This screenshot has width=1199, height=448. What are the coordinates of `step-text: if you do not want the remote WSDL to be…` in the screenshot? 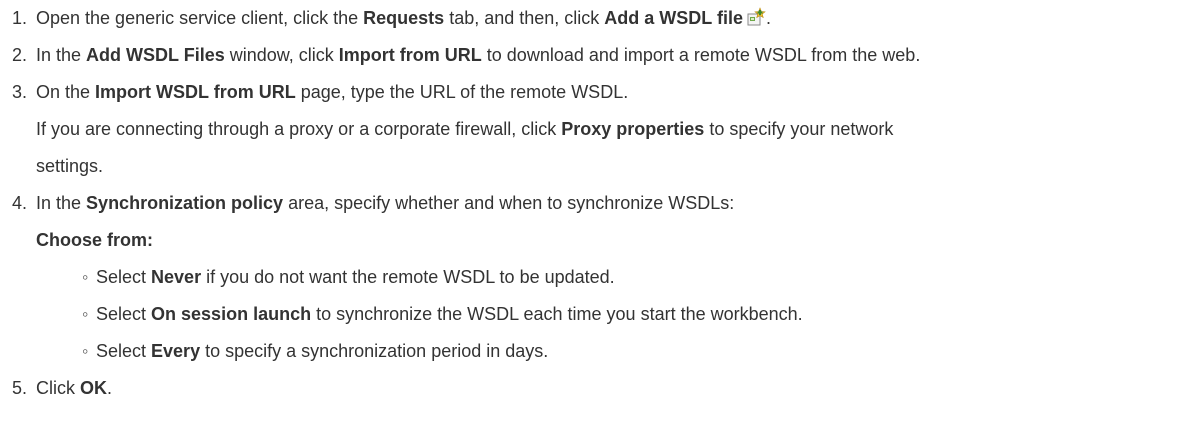 It's located at (408, 277).